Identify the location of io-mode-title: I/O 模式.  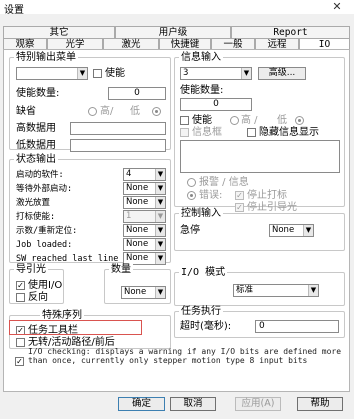
(203, 272).